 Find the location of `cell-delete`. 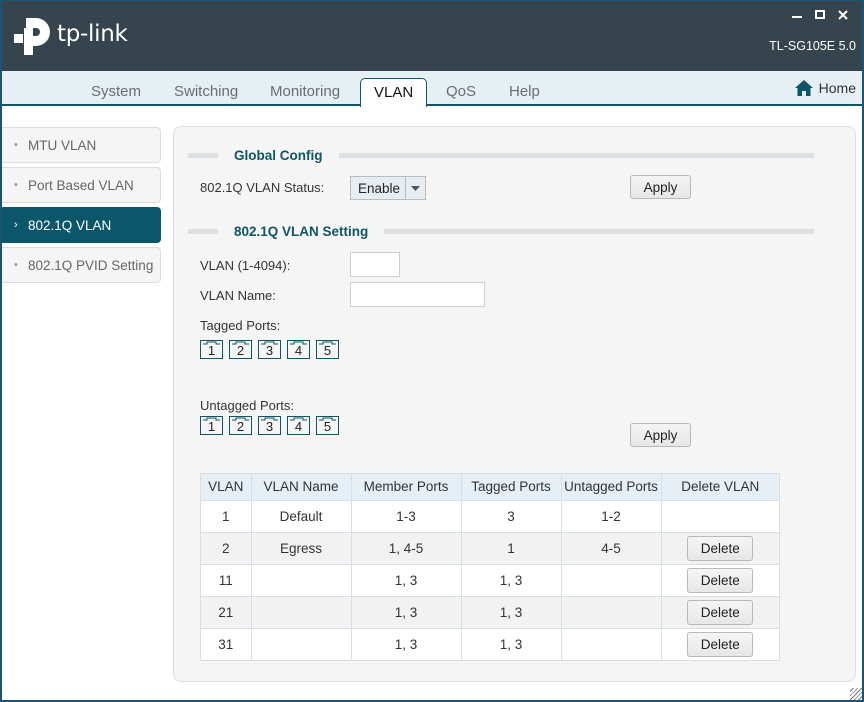

cell-delete is located at coordinates (720, 515).